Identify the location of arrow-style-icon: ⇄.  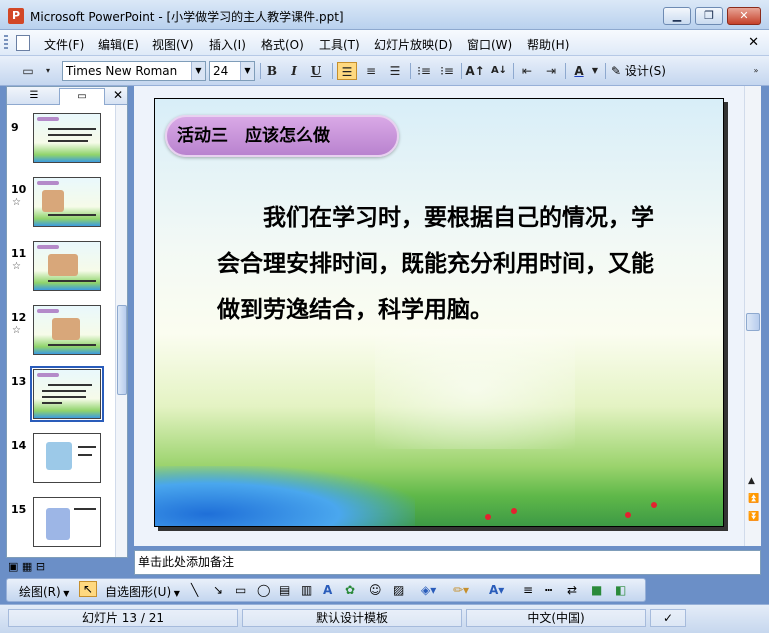
(572, 590).